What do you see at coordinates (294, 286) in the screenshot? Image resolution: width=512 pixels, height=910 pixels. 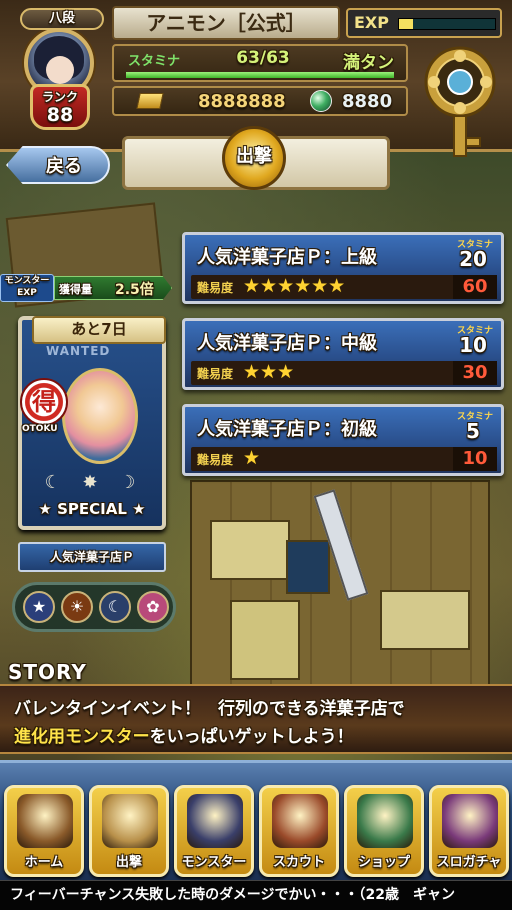 I see `difficulty-stars: ★★★★★★` at bounding box center [294, 286].